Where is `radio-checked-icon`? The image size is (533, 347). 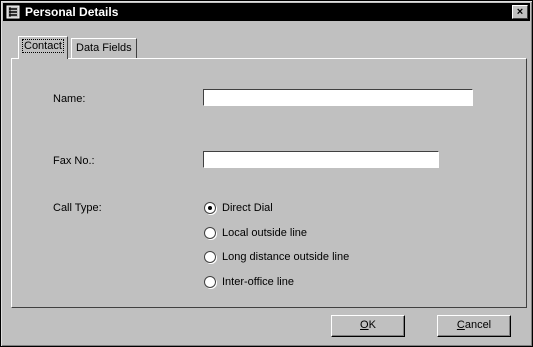
radio-checked-icon is located at coordinates (210, 208).